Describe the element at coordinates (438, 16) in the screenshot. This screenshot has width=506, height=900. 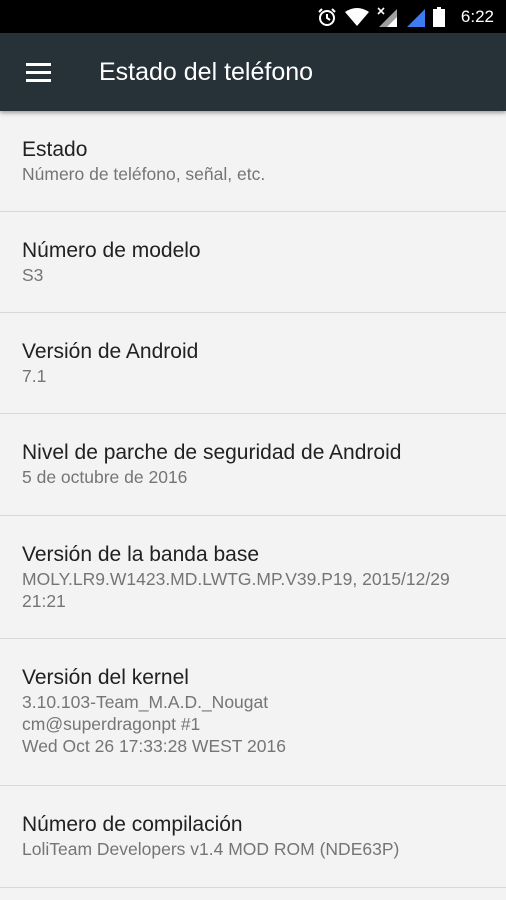
I see `battery-icon` at that location.